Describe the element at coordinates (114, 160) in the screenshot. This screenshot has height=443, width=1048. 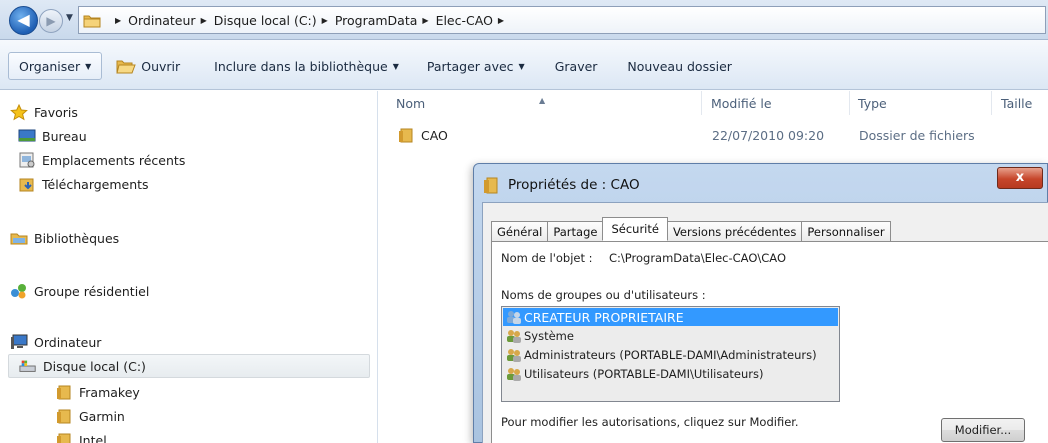
I see `nav-recent-label: Emplacements récents` at that location.